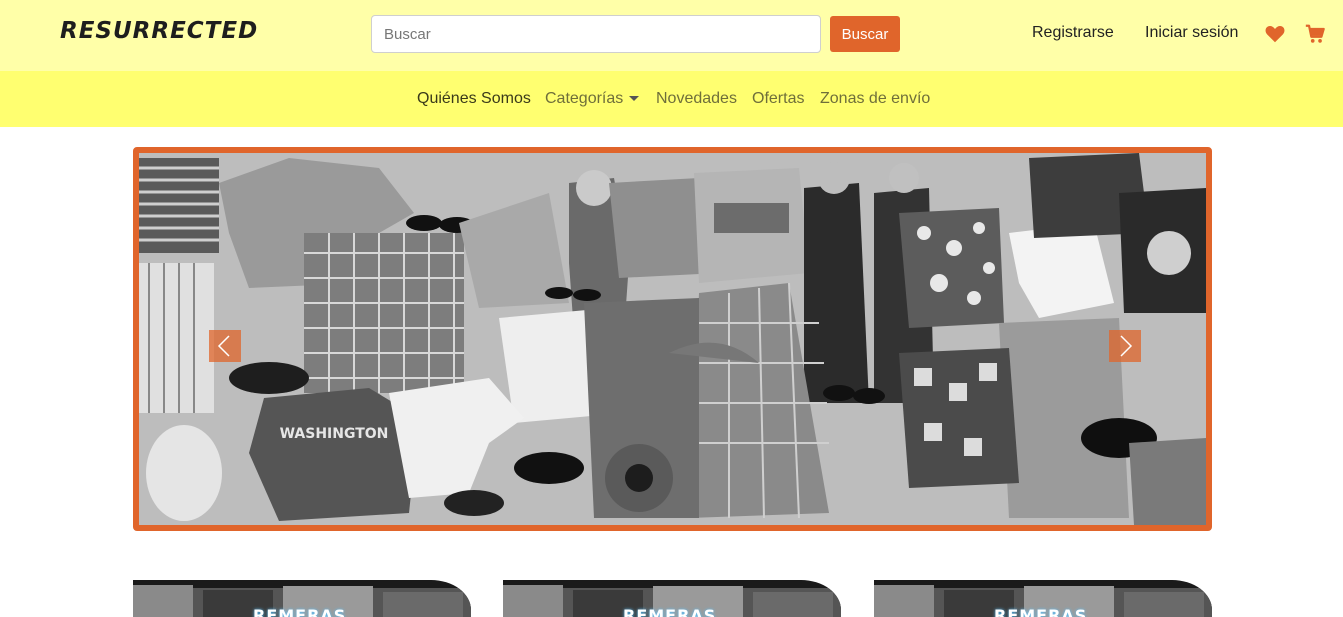 Image resolution: width=1343 pixels, height=617 pixels. I want to click on nav-item-novedades: Novedades, so click(696, 99).